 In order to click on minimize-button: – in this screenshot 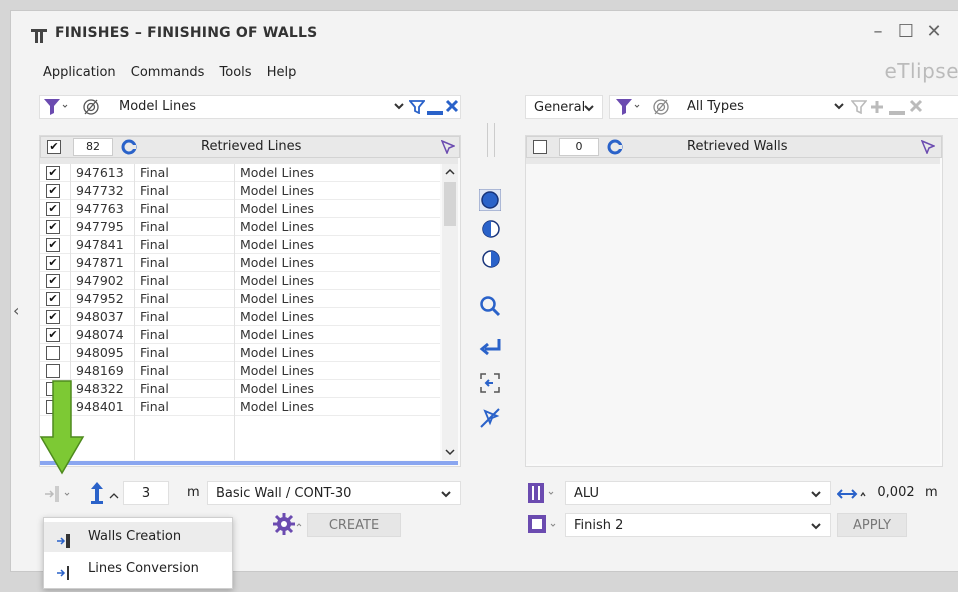, I will do `click(878, 32)`.